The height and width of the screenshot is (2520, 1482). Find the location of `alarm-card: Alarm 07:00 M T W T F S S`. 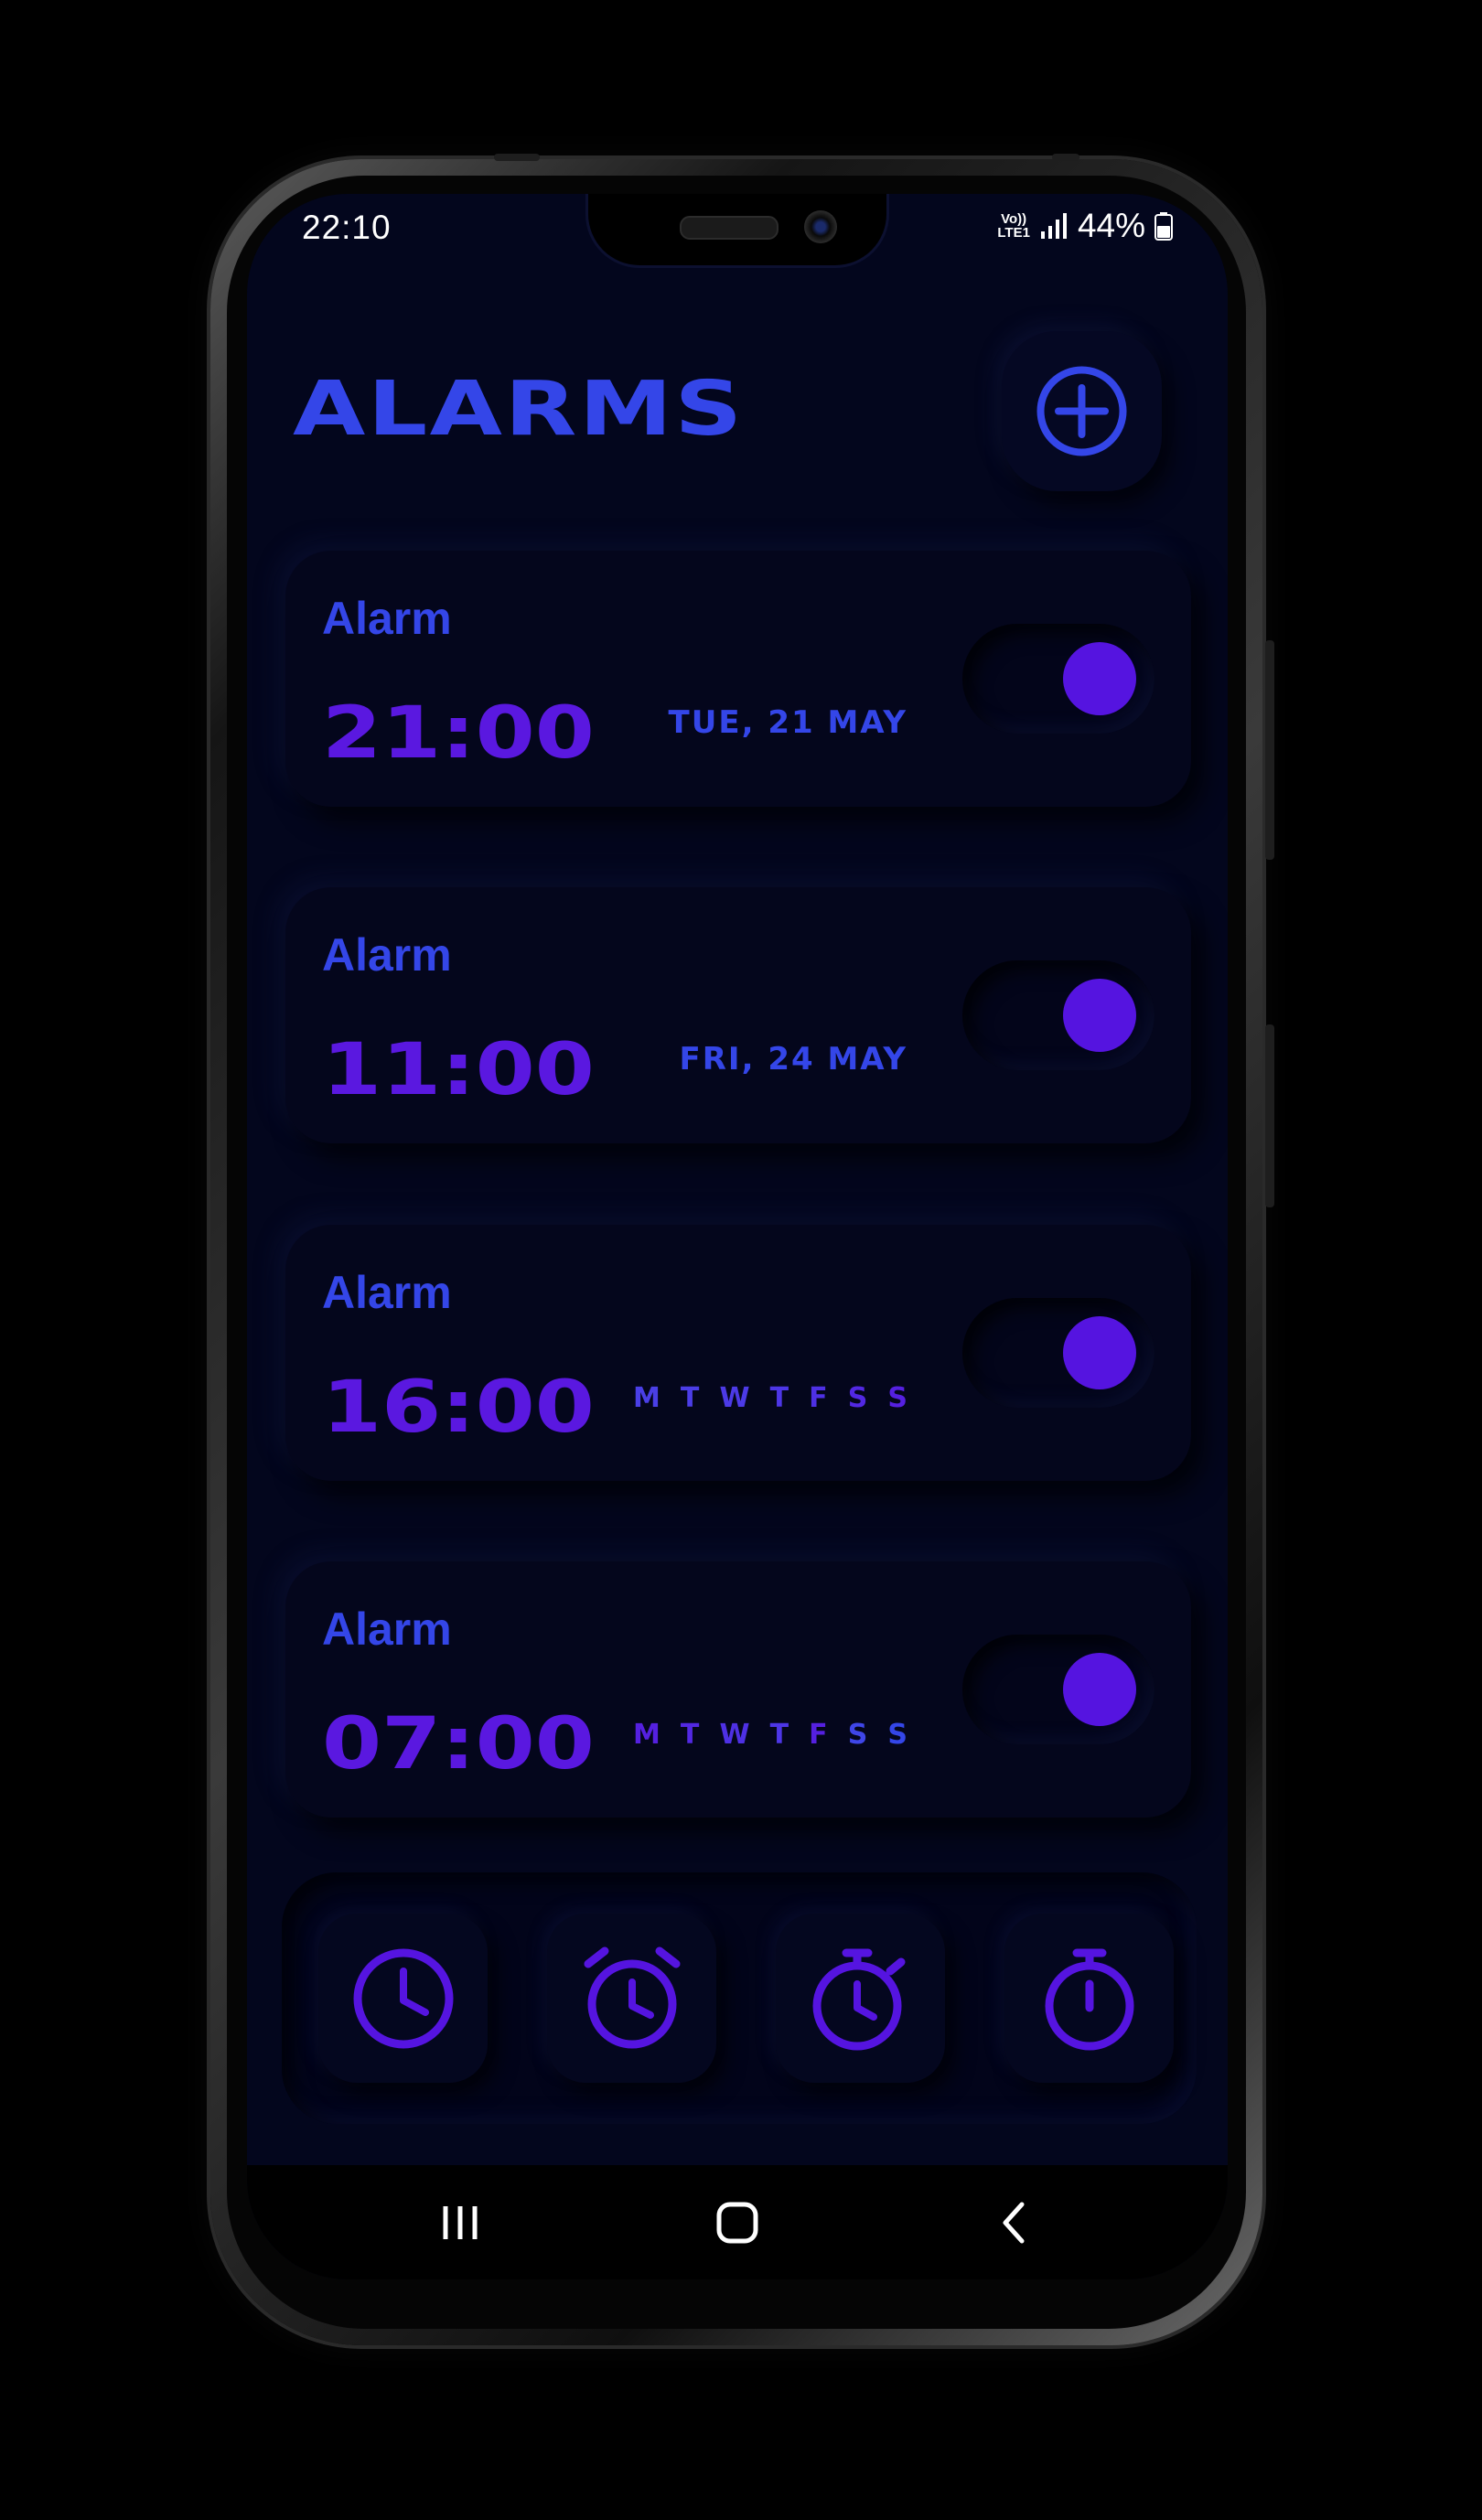

alarm-card: Alarm 07:00 M T W T F S S is located at coordinates (738, 1689).